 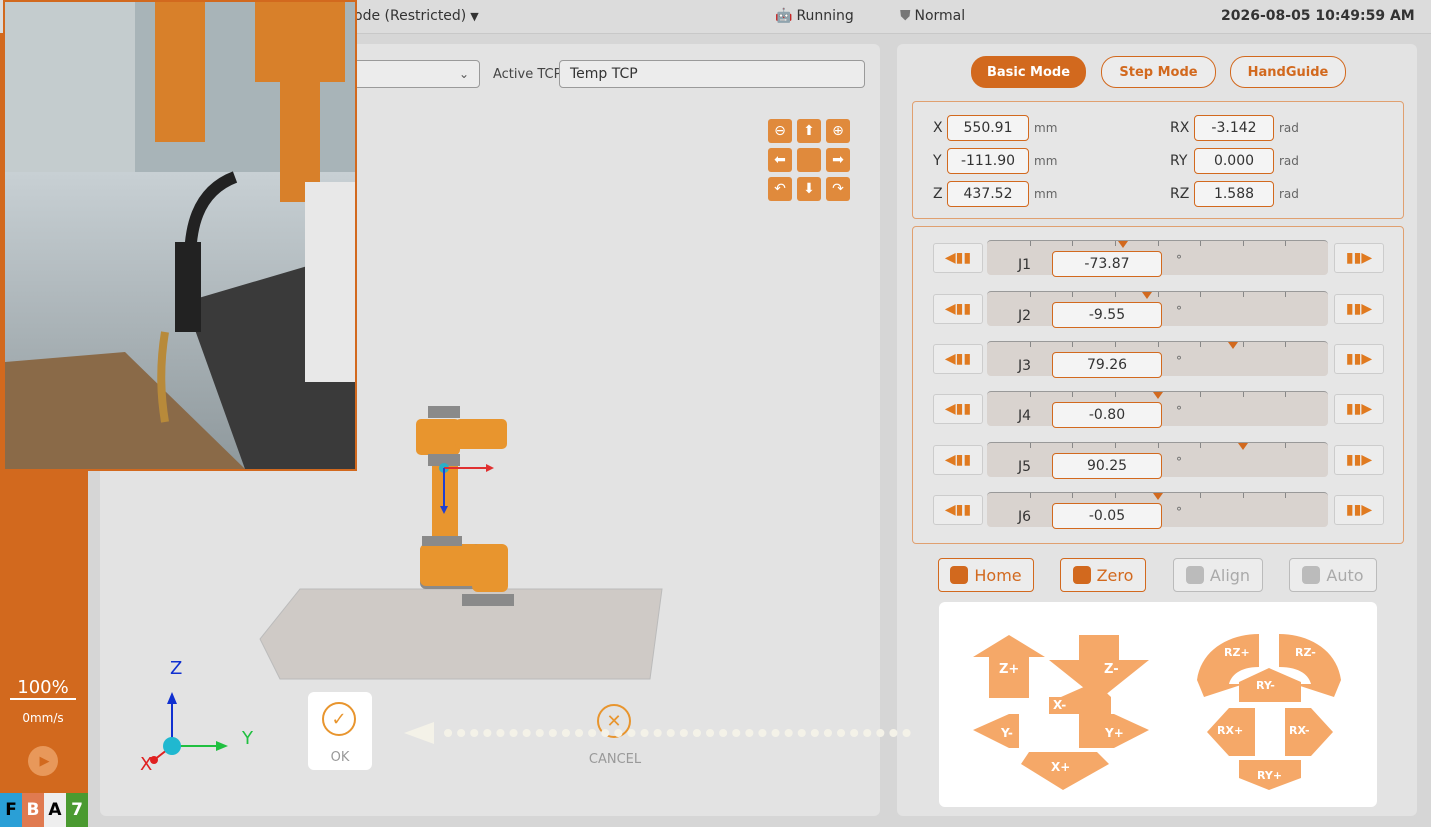 I want to click on rx-unit: rad, so click(x=1289, y=128).